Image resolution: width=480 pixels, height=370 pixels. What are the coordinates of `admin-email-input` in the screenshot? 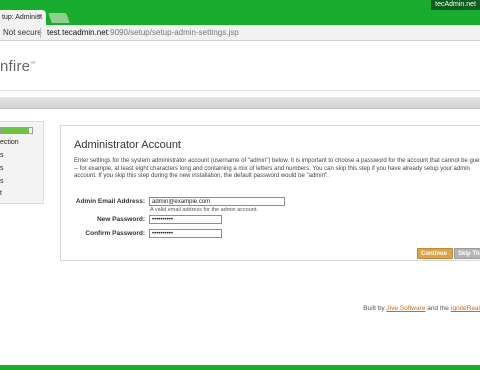 It's located at (217, 201).